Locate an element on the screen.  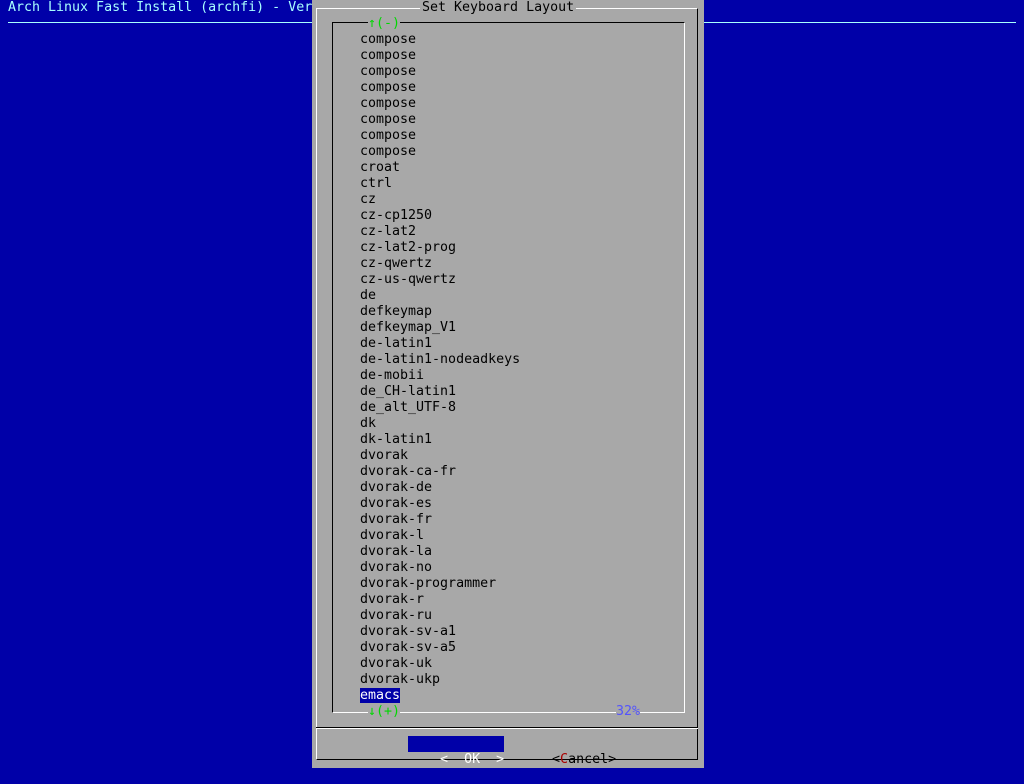
layout-list-item-label: de-latin1-nodeadkeys is located at coordinates (440, 359).